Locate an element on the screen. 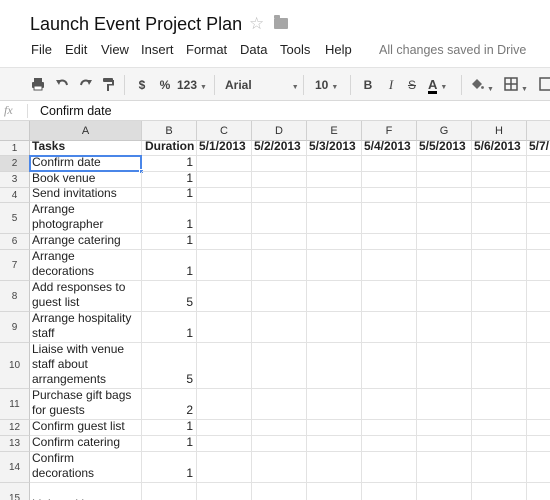  menu-format: Format is located at coordinates (206, 49).